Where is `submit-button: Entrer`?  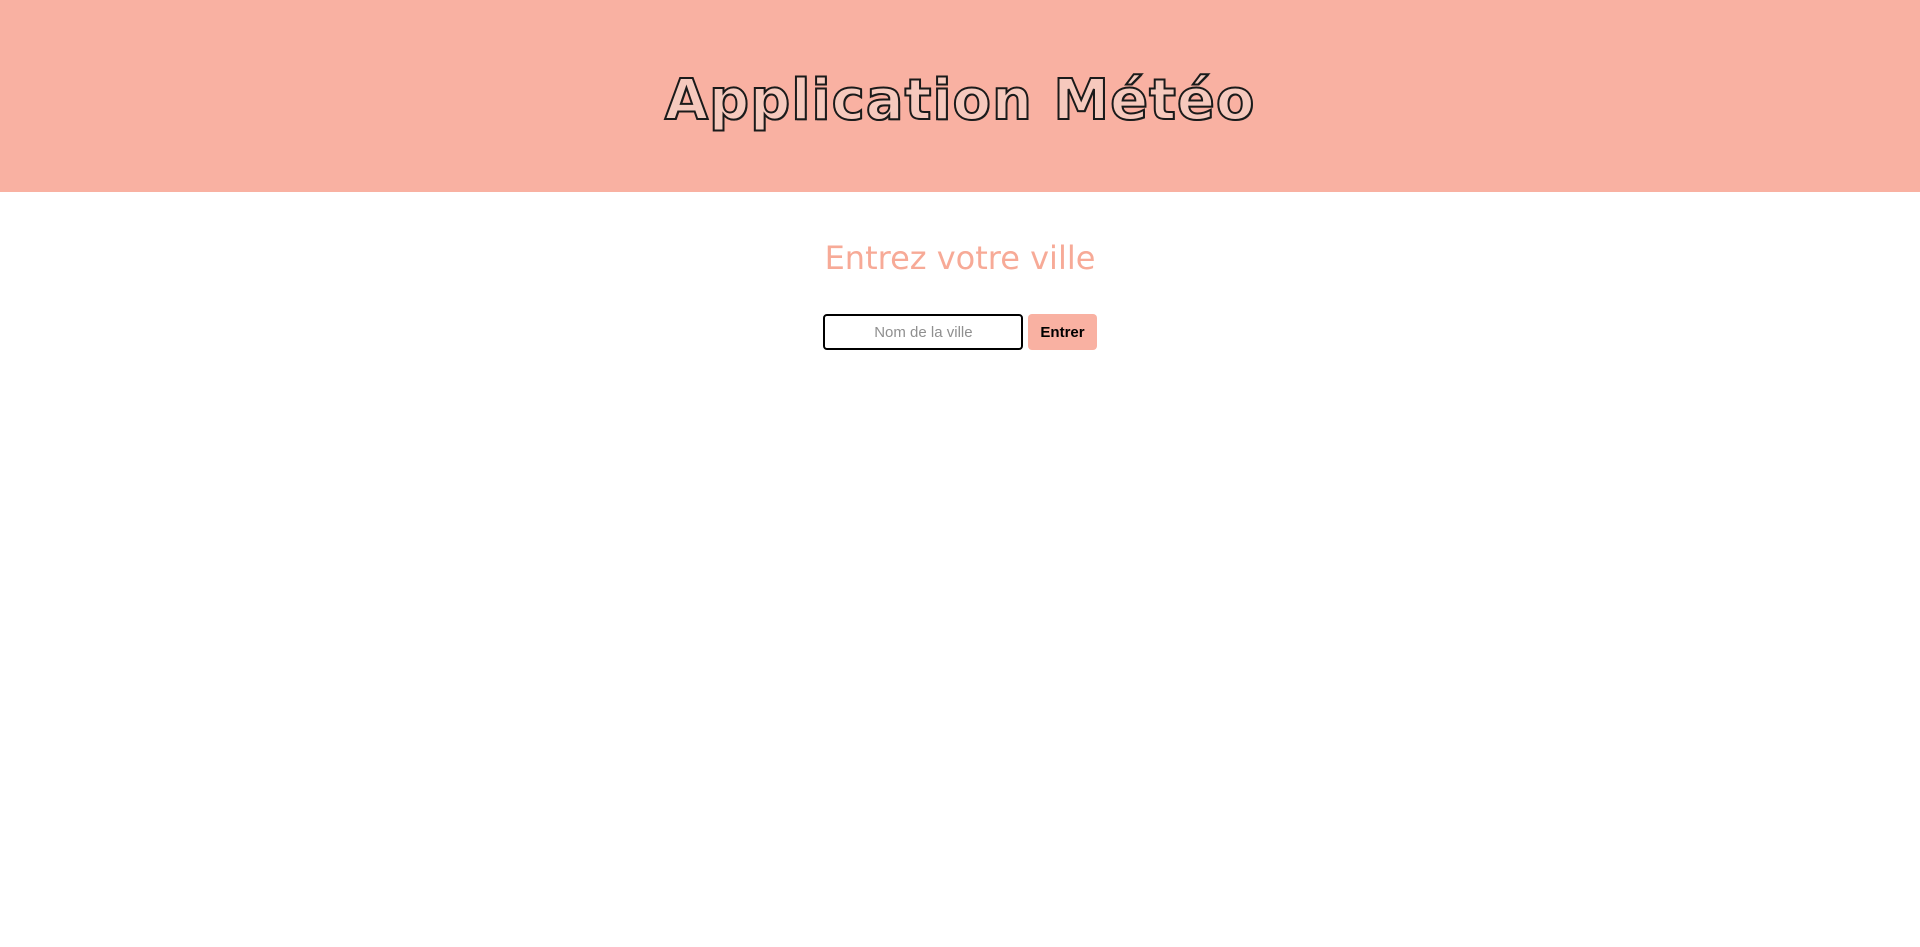 submit-button: Entrer is located at coordinates (1062, 332).